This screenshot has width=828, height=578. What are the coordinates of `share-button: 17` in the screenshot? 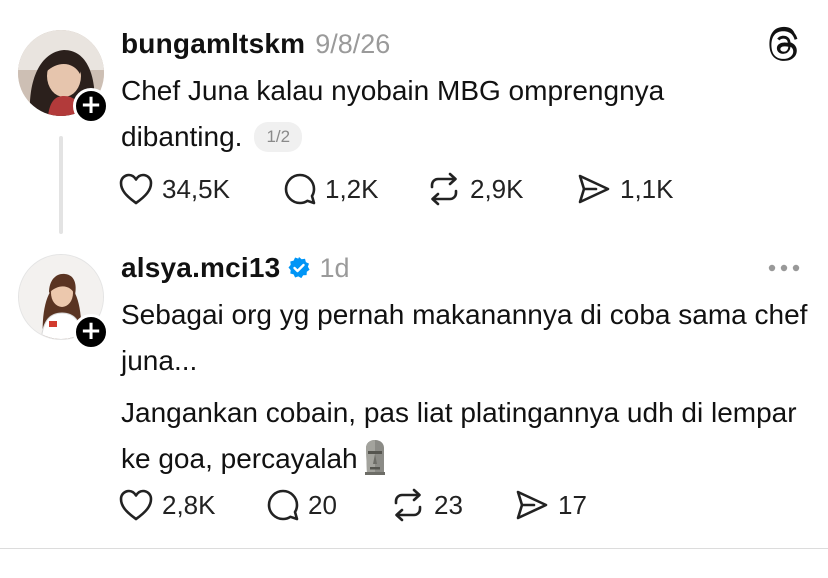 It's located at (564, 505).